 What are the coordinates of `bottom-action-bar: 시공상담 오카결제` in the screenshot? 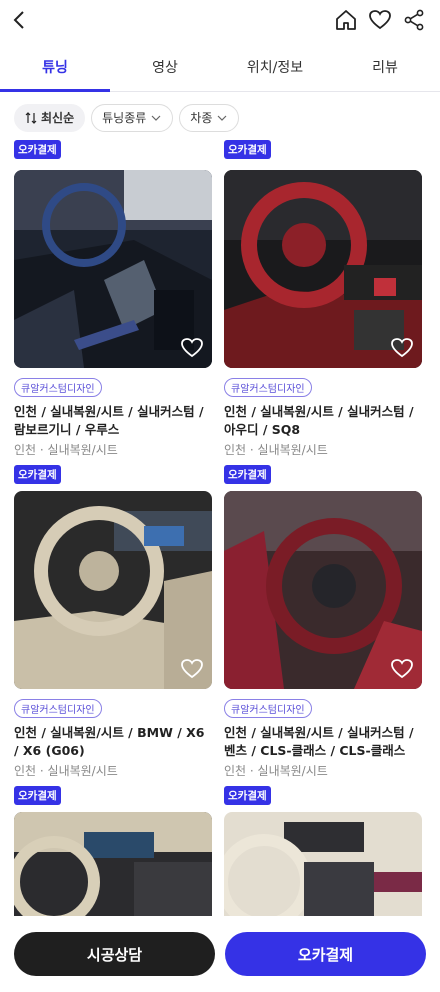 It's located at (220, 956).